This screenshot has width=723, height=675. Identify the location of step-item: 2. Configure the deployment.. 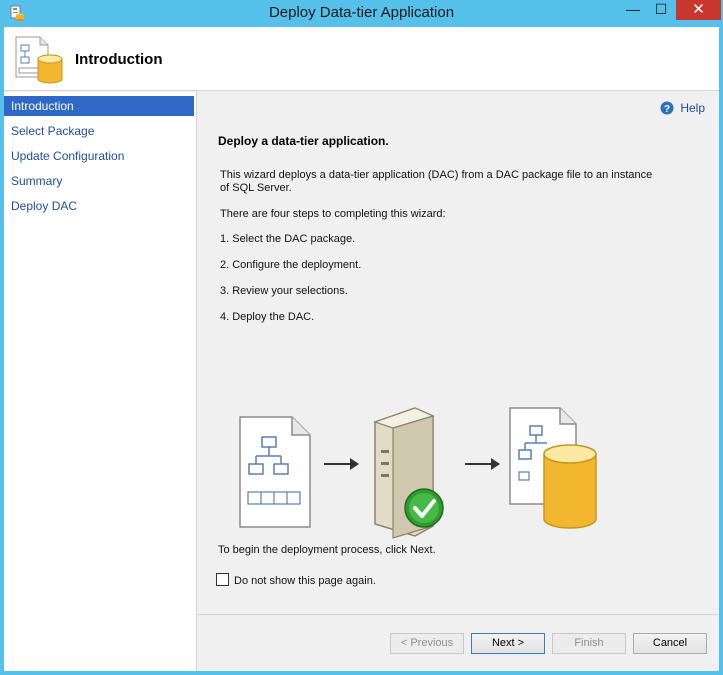
(291, 265).